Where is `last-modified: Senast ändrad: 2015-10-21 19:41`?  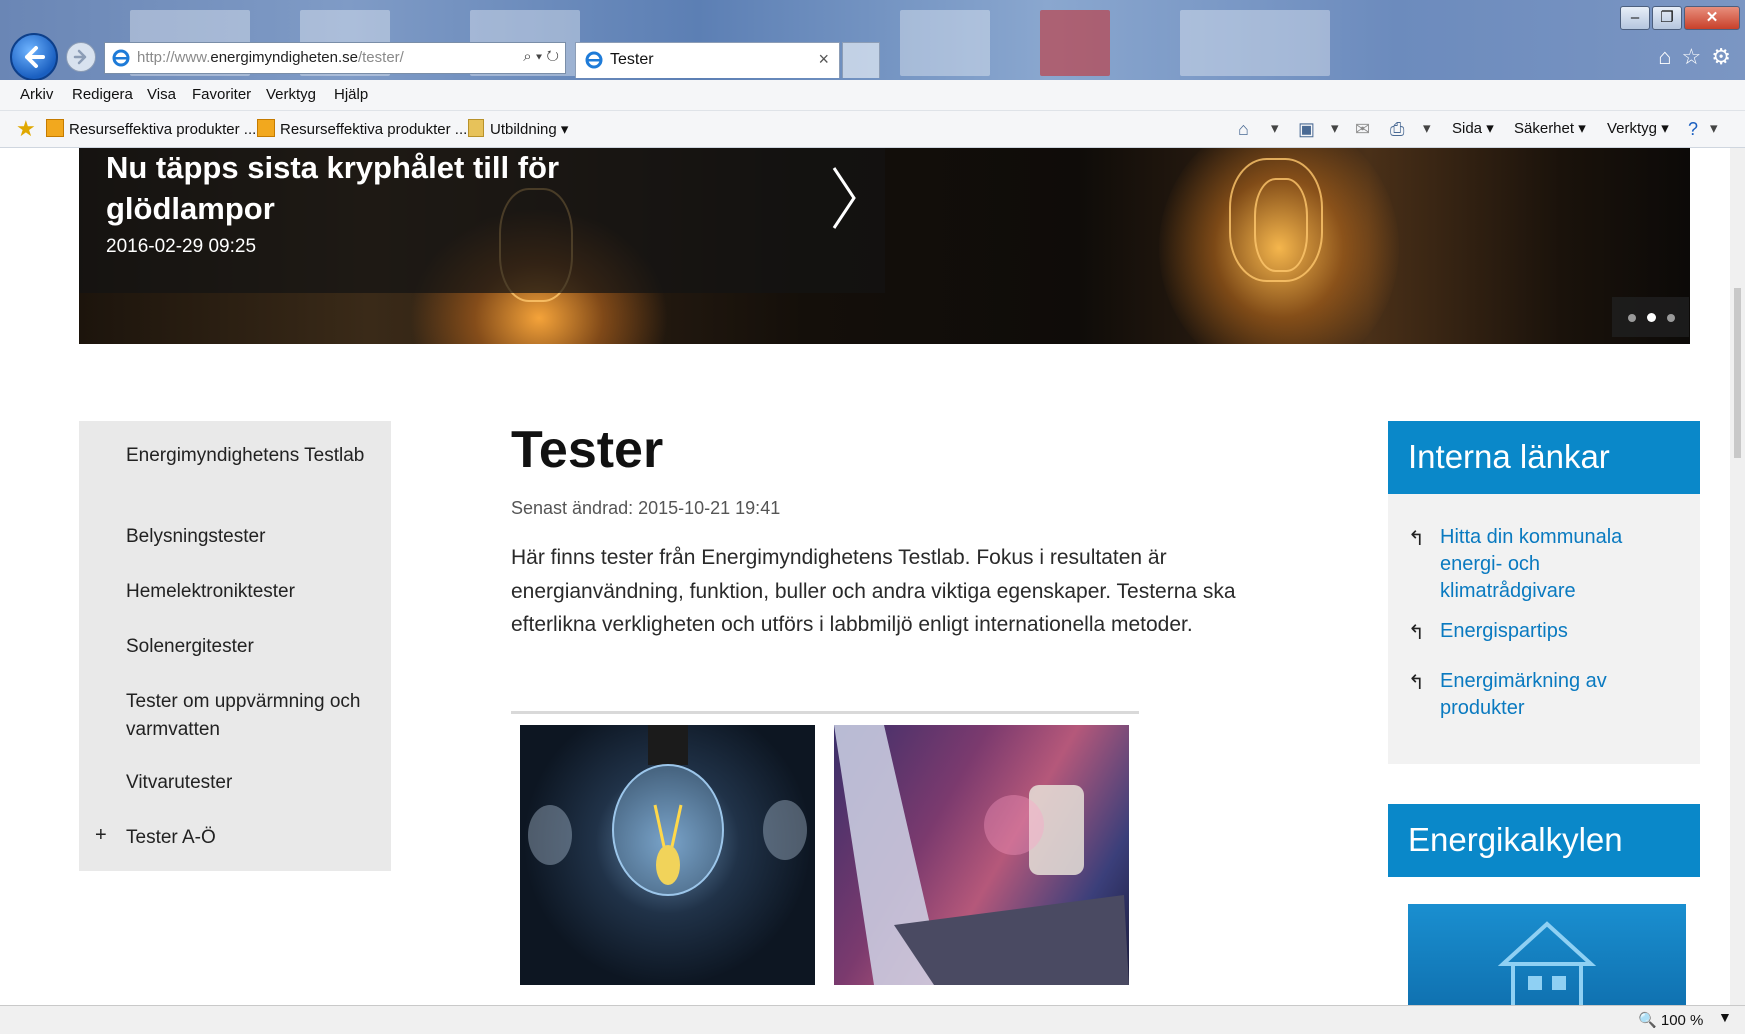
last-modified: Senast ändrad: 2015-10-21 19:41 is located at coordinates (646, 508).